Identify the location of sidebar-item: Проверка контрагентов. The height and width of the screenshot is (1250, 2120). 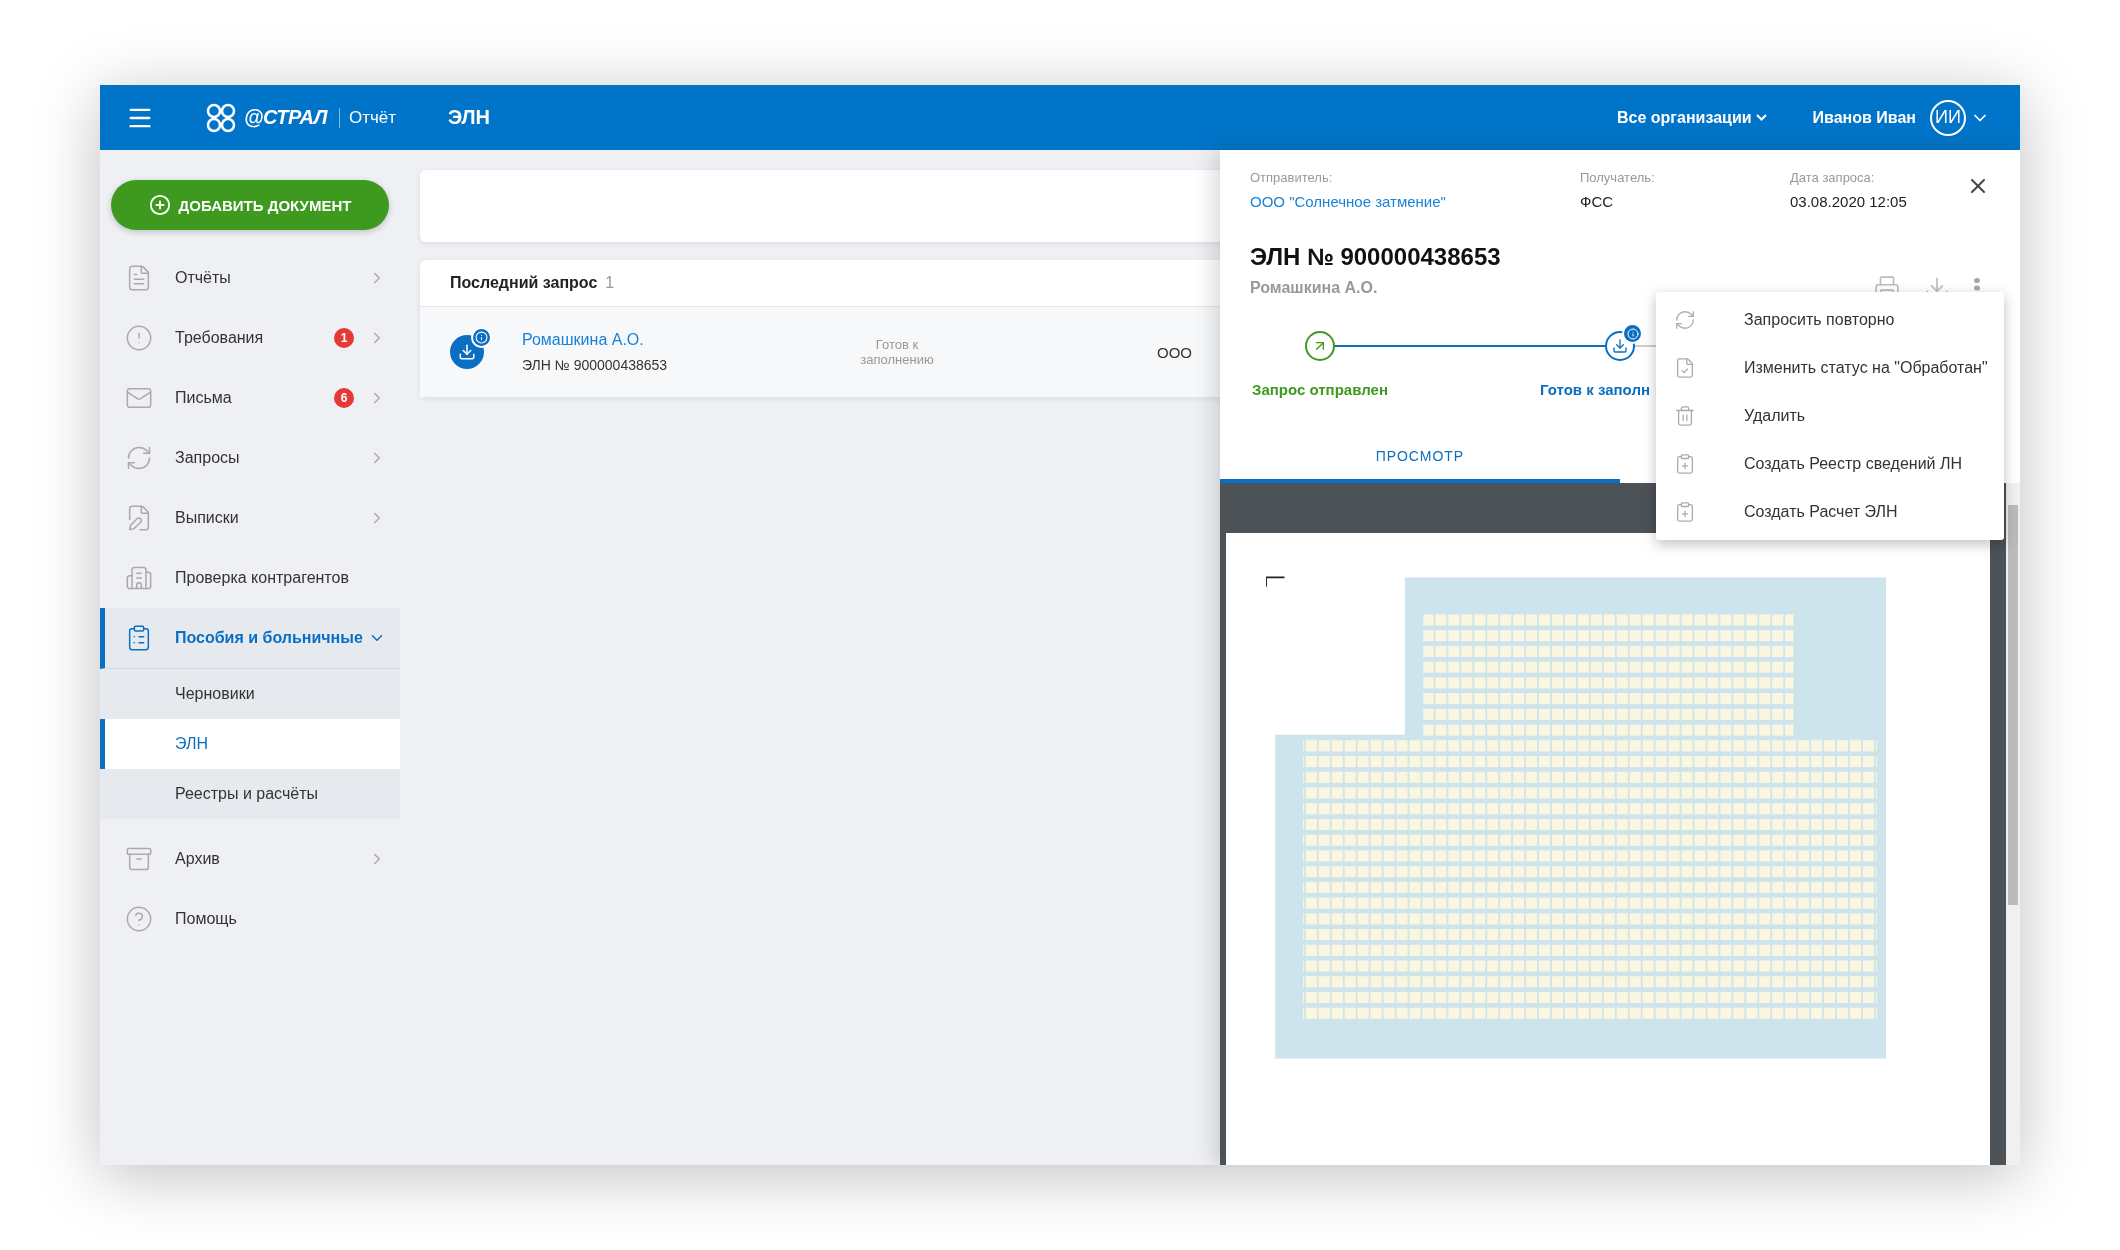
(250, 578).